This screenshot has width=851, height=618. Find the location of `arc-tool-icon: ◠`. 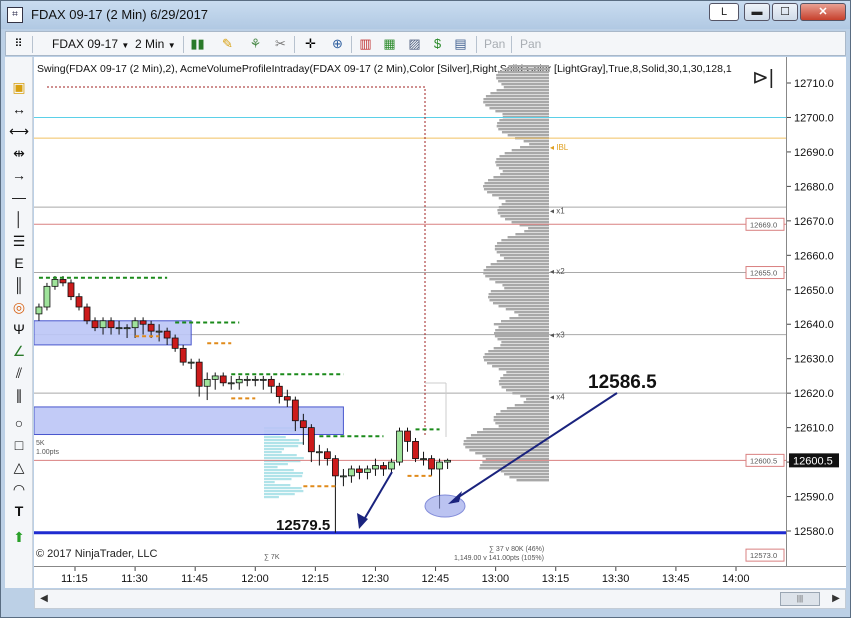

arc-tool-icon: ◠ is located at coordinates (19, 489).